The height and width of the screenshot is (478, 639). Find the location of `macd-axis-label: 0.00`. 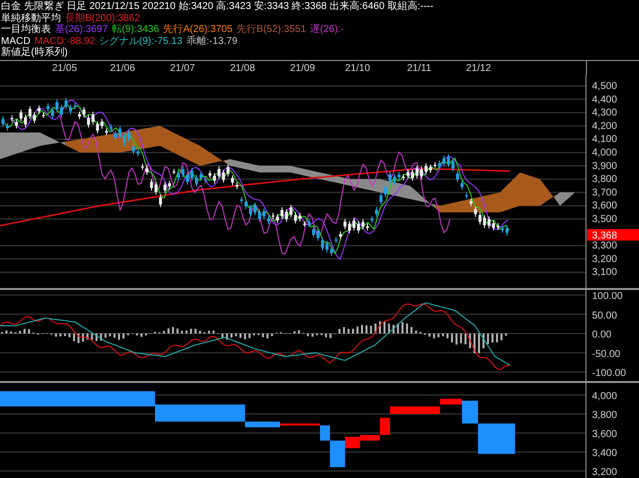

macd-axis-label: 0.00 is located at coordinates (602, 335).